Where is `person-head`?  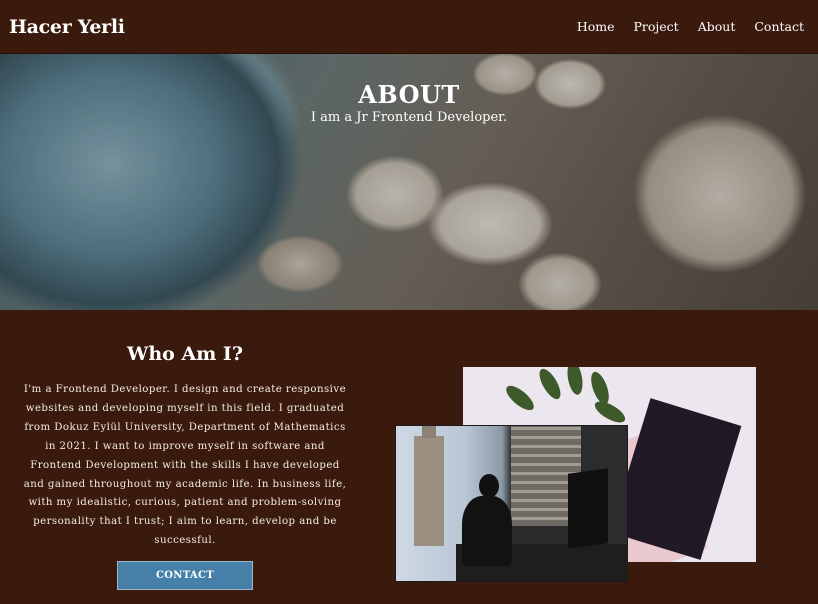 person-head is located at coordinates (489, 486).